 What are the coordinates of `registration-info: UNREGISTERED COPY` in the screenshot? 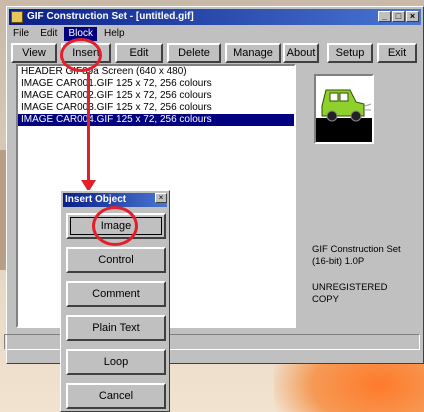 It's located at (350, 293).